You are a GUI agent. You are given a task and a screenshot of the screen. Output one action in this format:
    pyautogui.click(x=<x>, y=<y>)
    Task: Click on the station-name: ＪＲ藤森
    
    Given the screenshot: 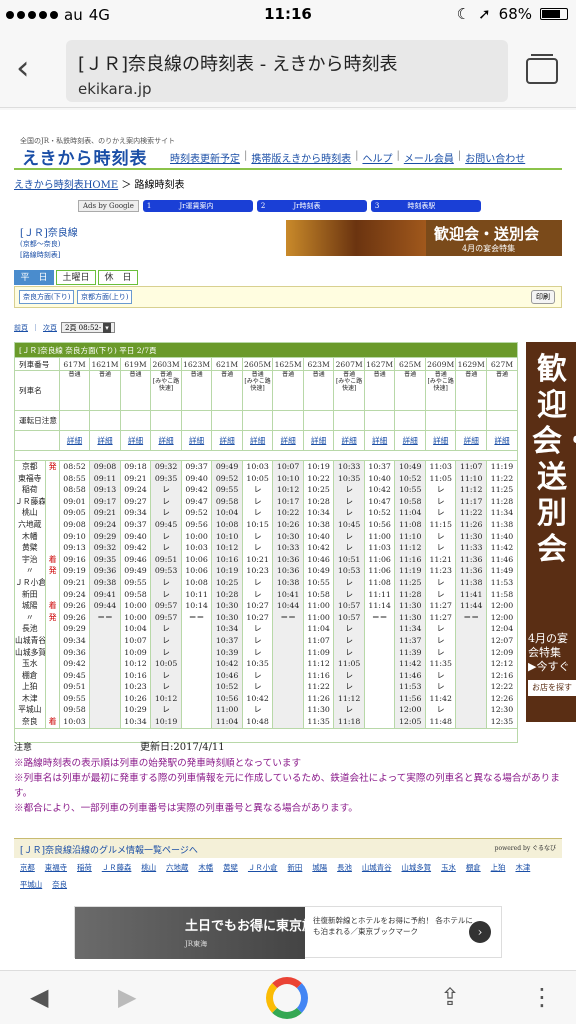 What is the action you would take?
    pyautogui.click(x=29, y=502)
    